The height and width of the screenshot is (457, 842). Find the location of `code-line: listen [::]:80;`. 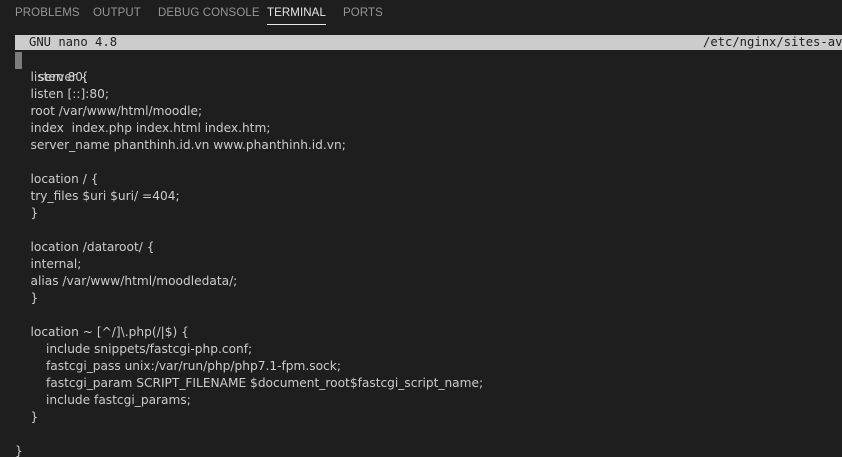

code-line: listen [::]:80; is located at coordinates (62, 94).